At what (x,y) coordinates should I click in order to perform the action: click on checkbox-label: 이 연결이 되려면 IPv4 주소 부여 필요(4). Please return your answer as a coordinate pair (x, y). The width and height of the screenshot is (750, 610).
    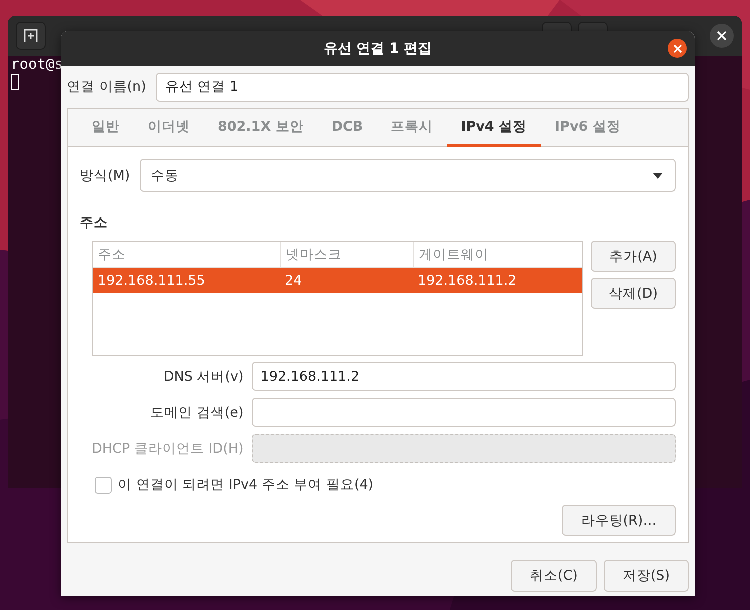
    Looking at the image, I should click on (246, 485).